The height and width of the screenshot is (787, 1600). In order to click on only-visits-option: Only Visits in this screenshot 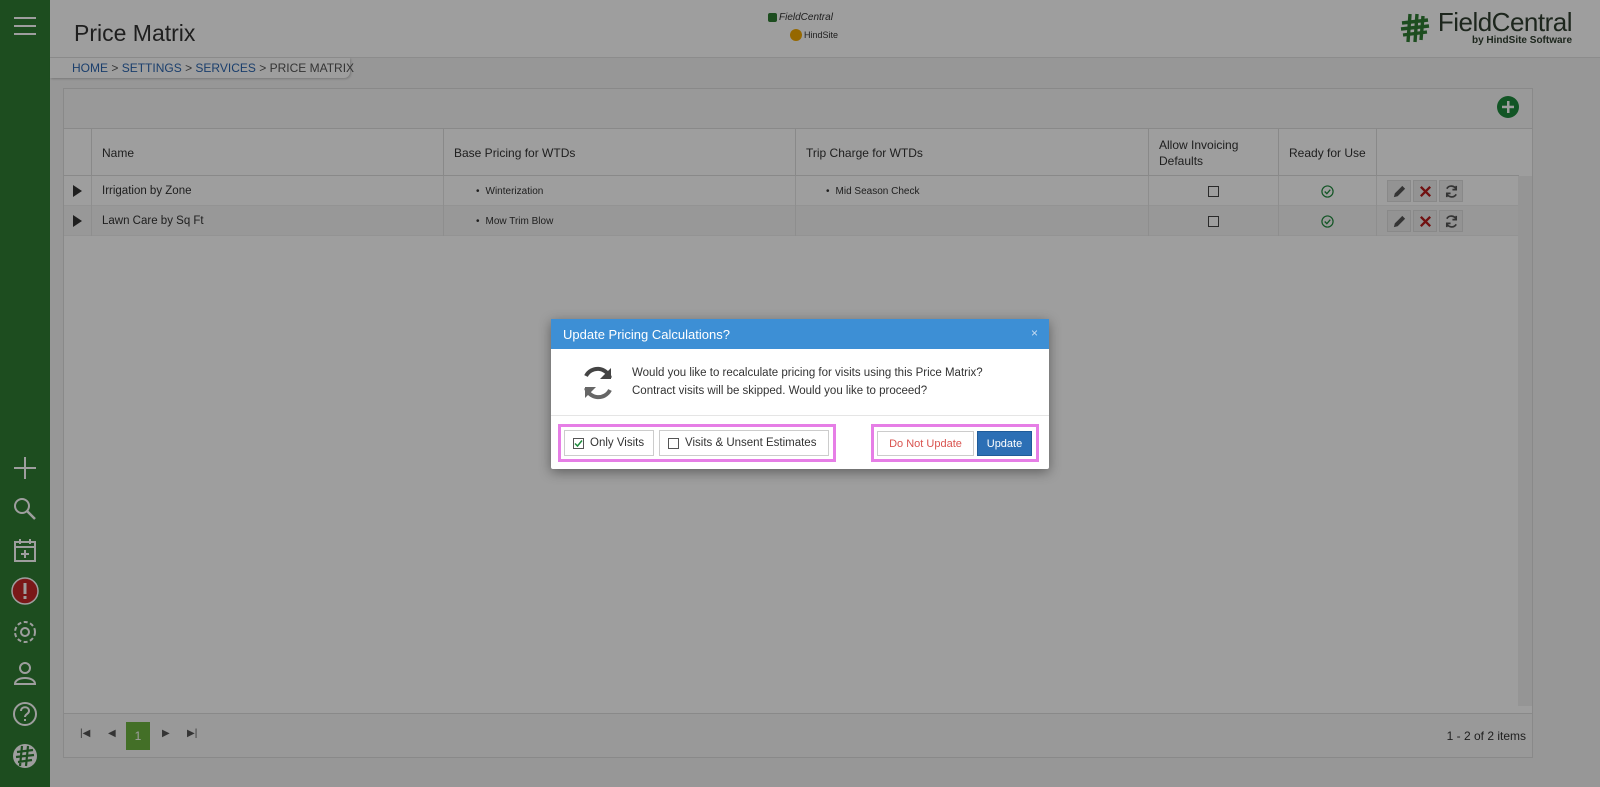, I will do `click(609, 443)`.